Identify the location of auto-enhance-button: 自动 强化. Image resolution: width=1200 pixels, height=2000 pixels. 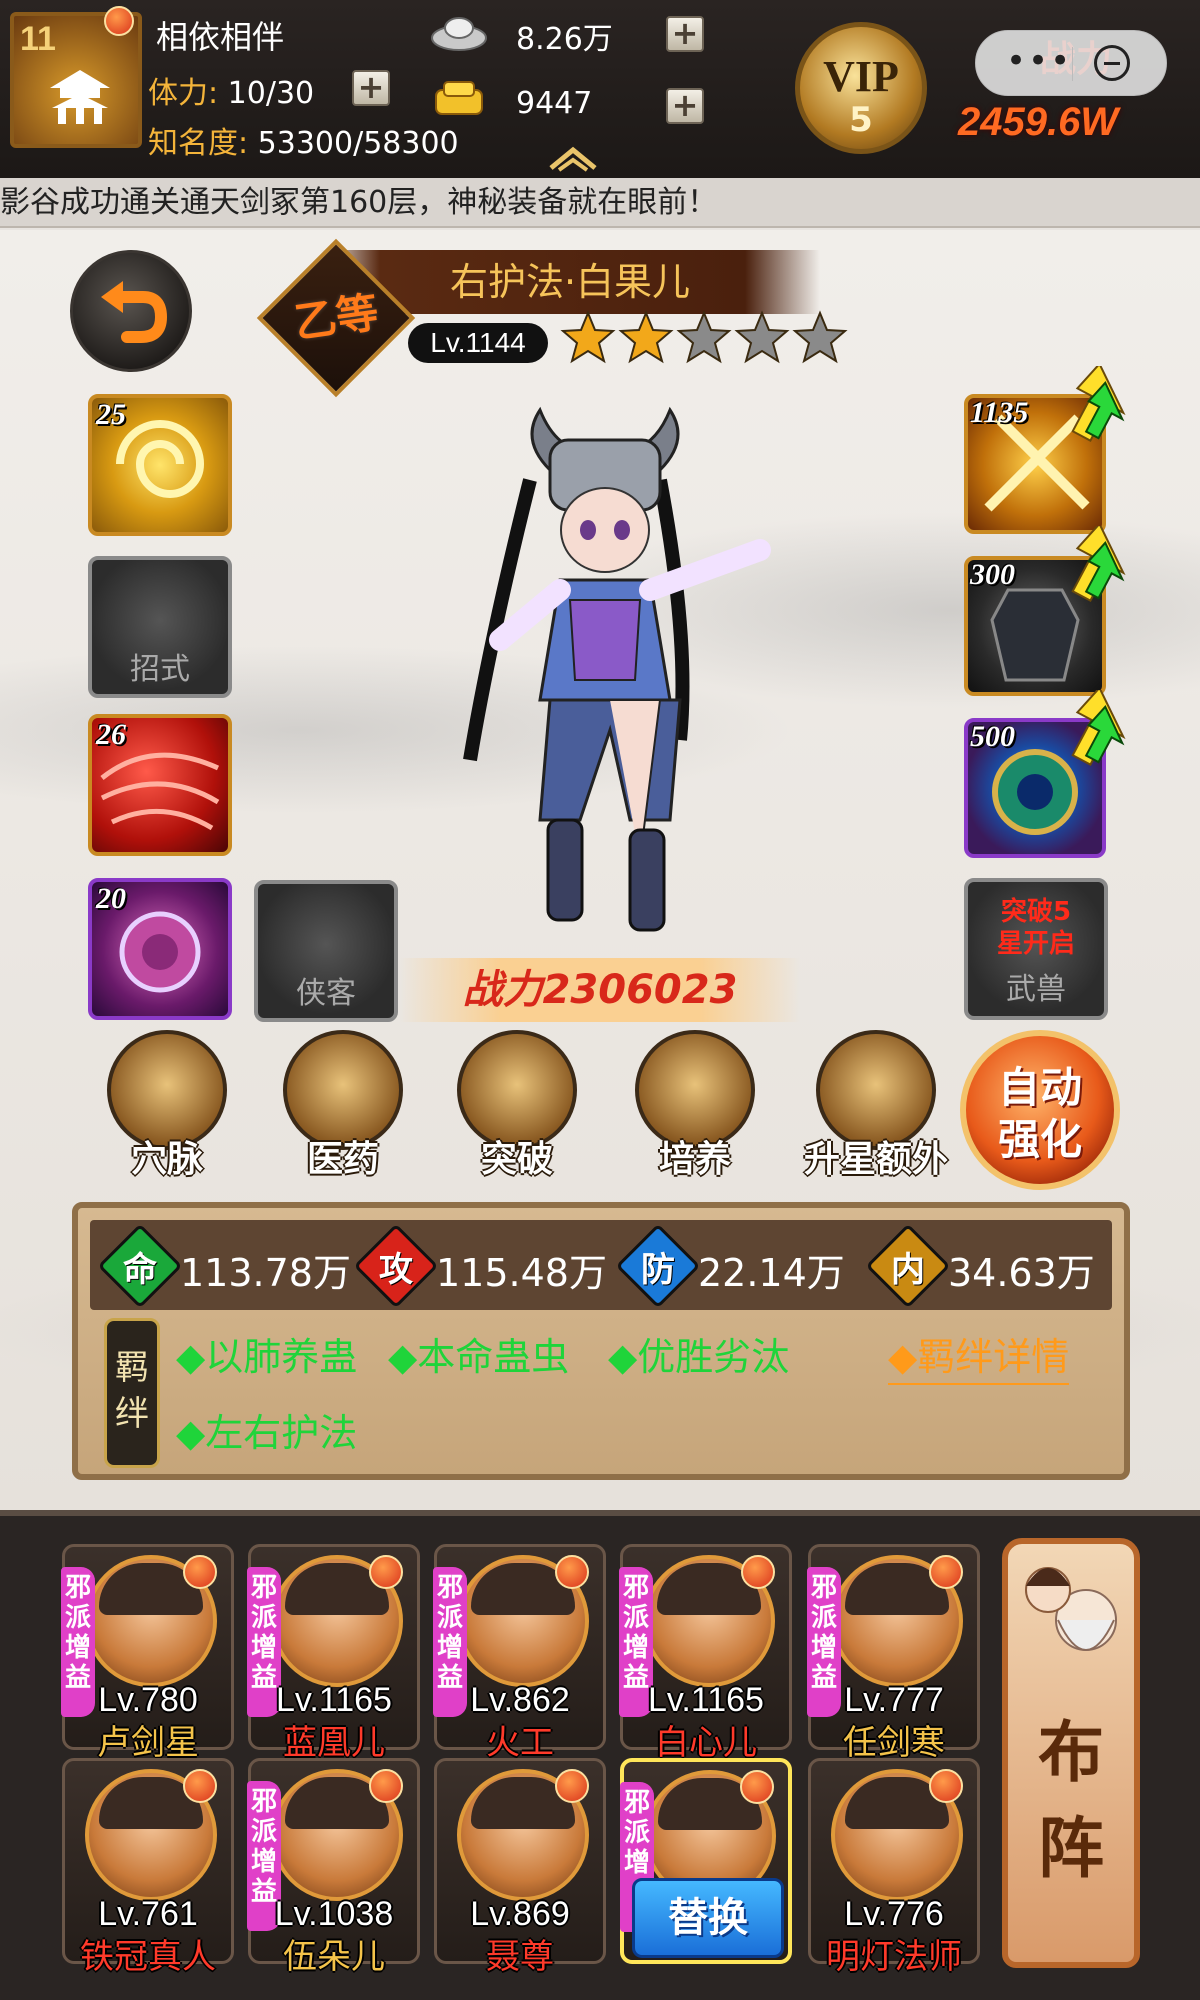
(1040, 1110).